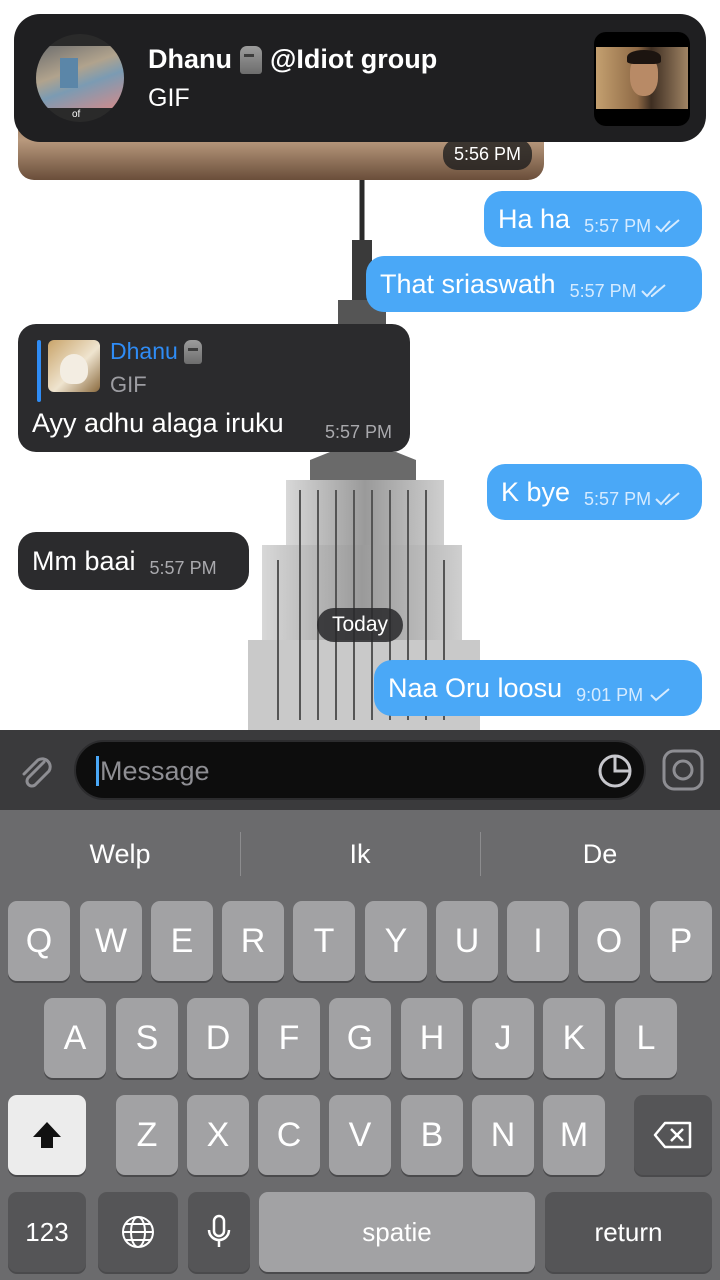 This screenshot has width=720, height=1280. I want to click on message-bubble-outgoing: Ha ha 5:57 PM, so click(593, 219).